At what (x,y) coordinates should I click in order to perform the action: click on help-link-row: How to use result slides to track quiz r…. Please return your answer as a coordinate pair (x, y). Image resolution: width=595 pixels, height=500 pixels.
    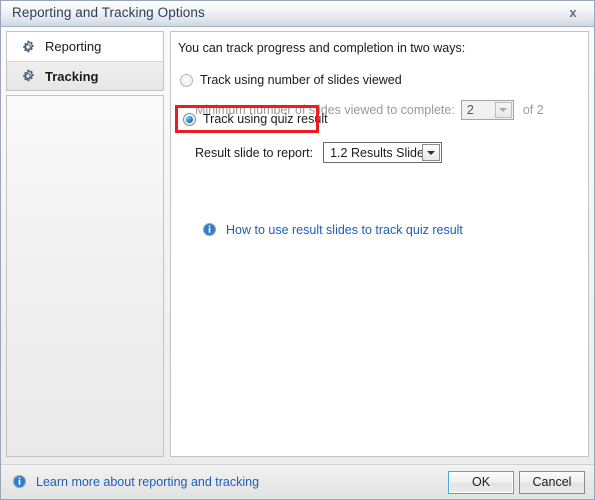
    Looking at the image, I should click on (332, 229).